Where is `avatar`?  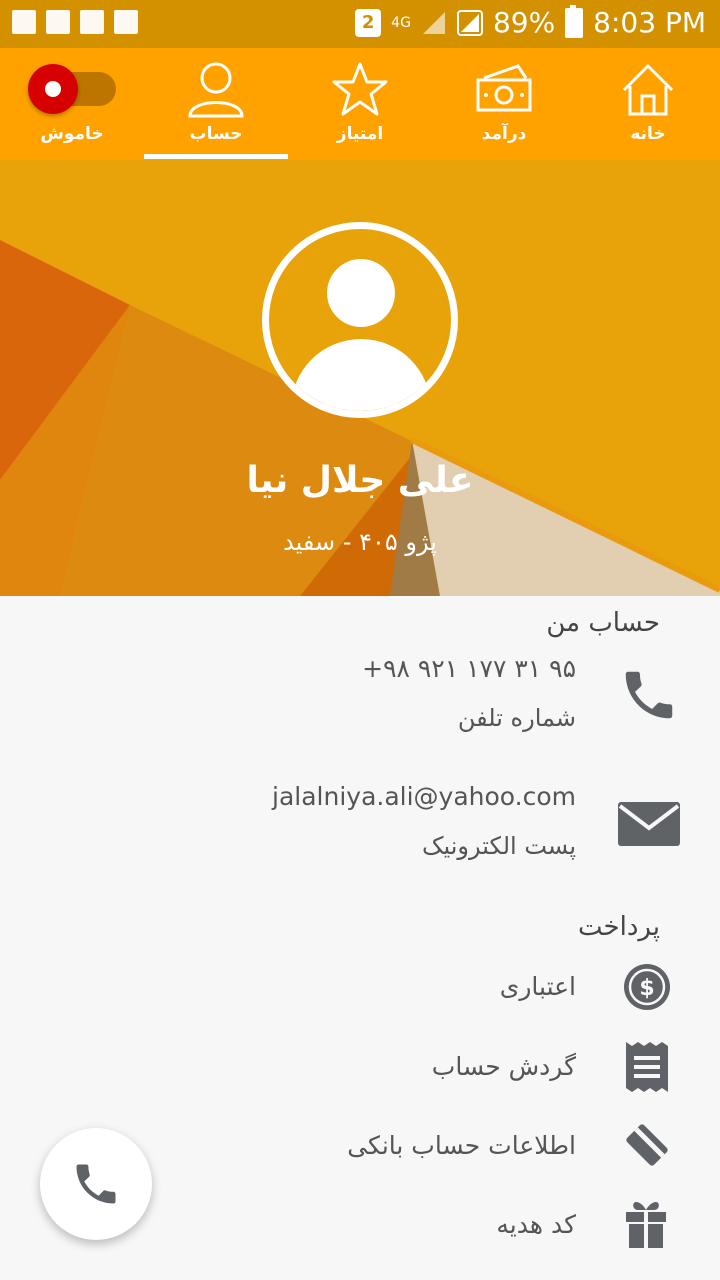
avatar is located at coordinates (360, 320).